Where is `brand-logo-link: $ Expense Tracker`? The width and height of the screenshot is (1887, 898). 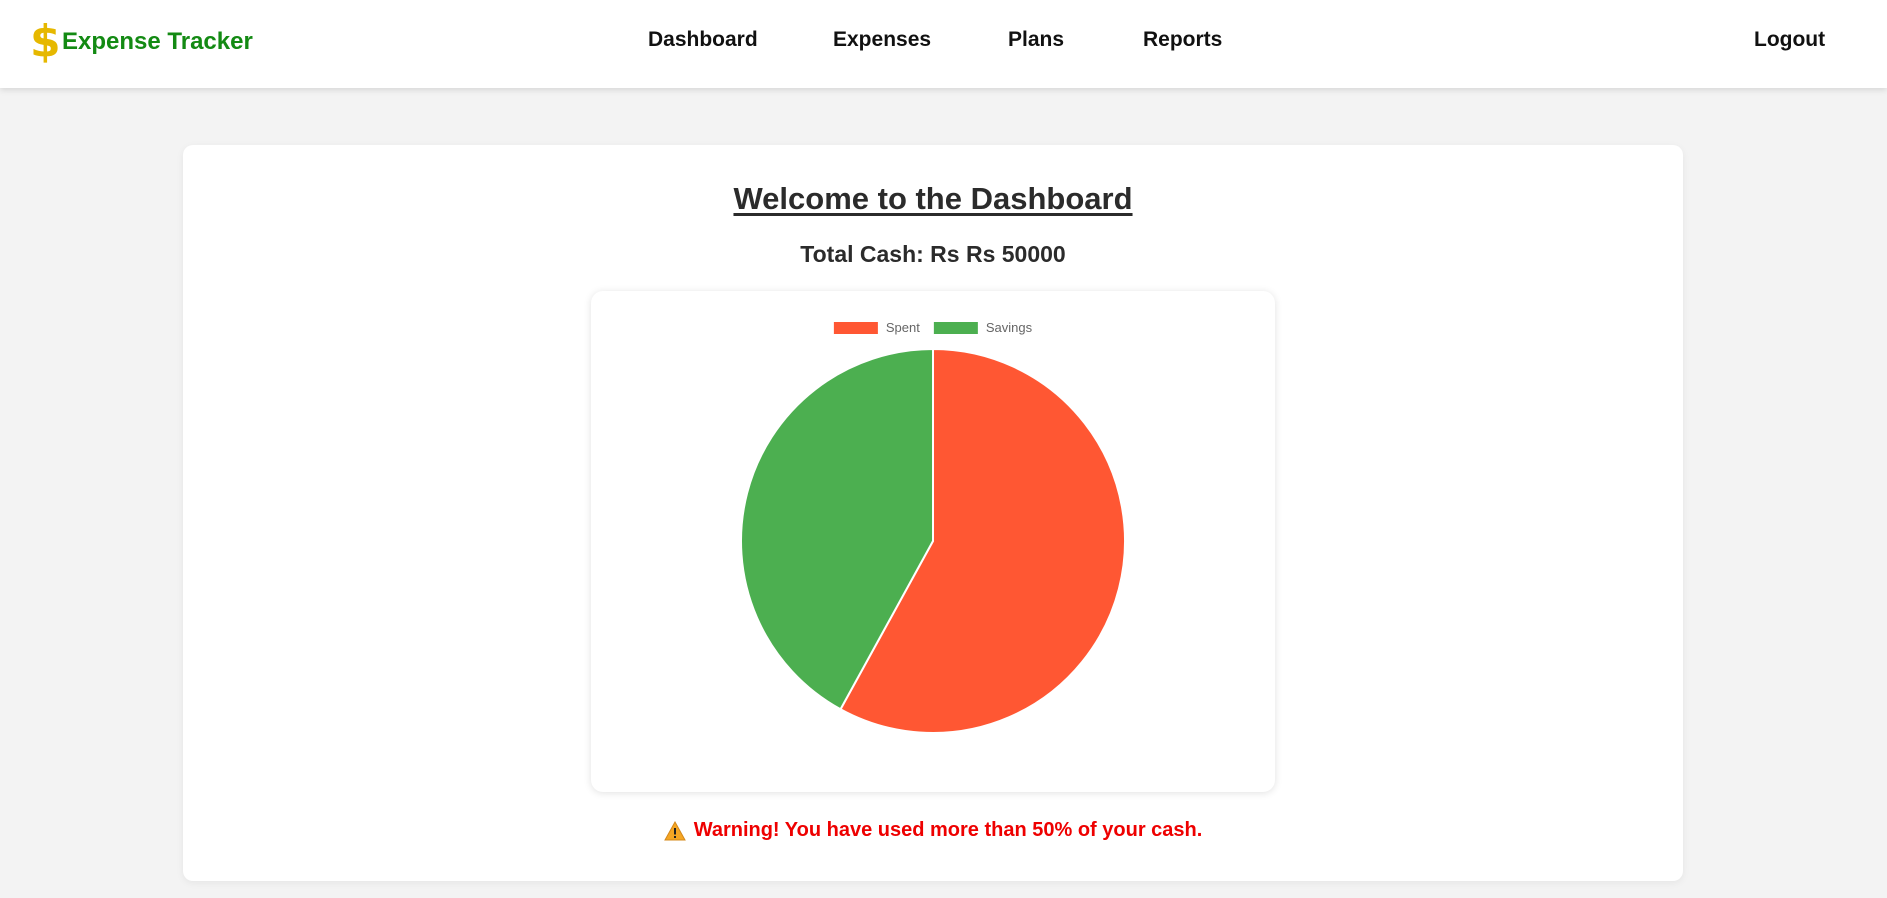
brand-logo-link: $ Expense Tracker is located at coordinates (141, 42).